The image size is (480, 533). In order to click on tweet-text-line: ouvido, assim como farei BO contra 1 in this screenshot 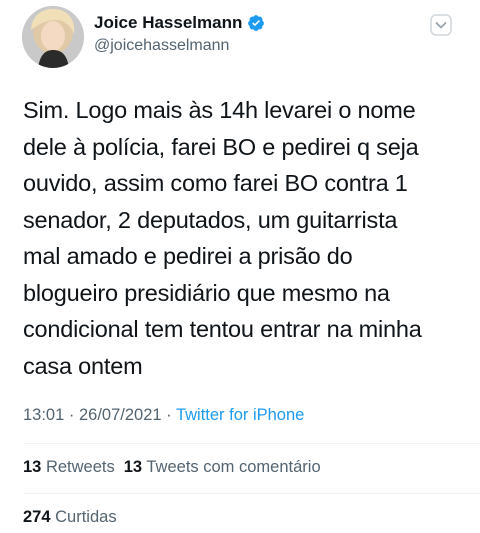, I will do `click(215, 183)`.